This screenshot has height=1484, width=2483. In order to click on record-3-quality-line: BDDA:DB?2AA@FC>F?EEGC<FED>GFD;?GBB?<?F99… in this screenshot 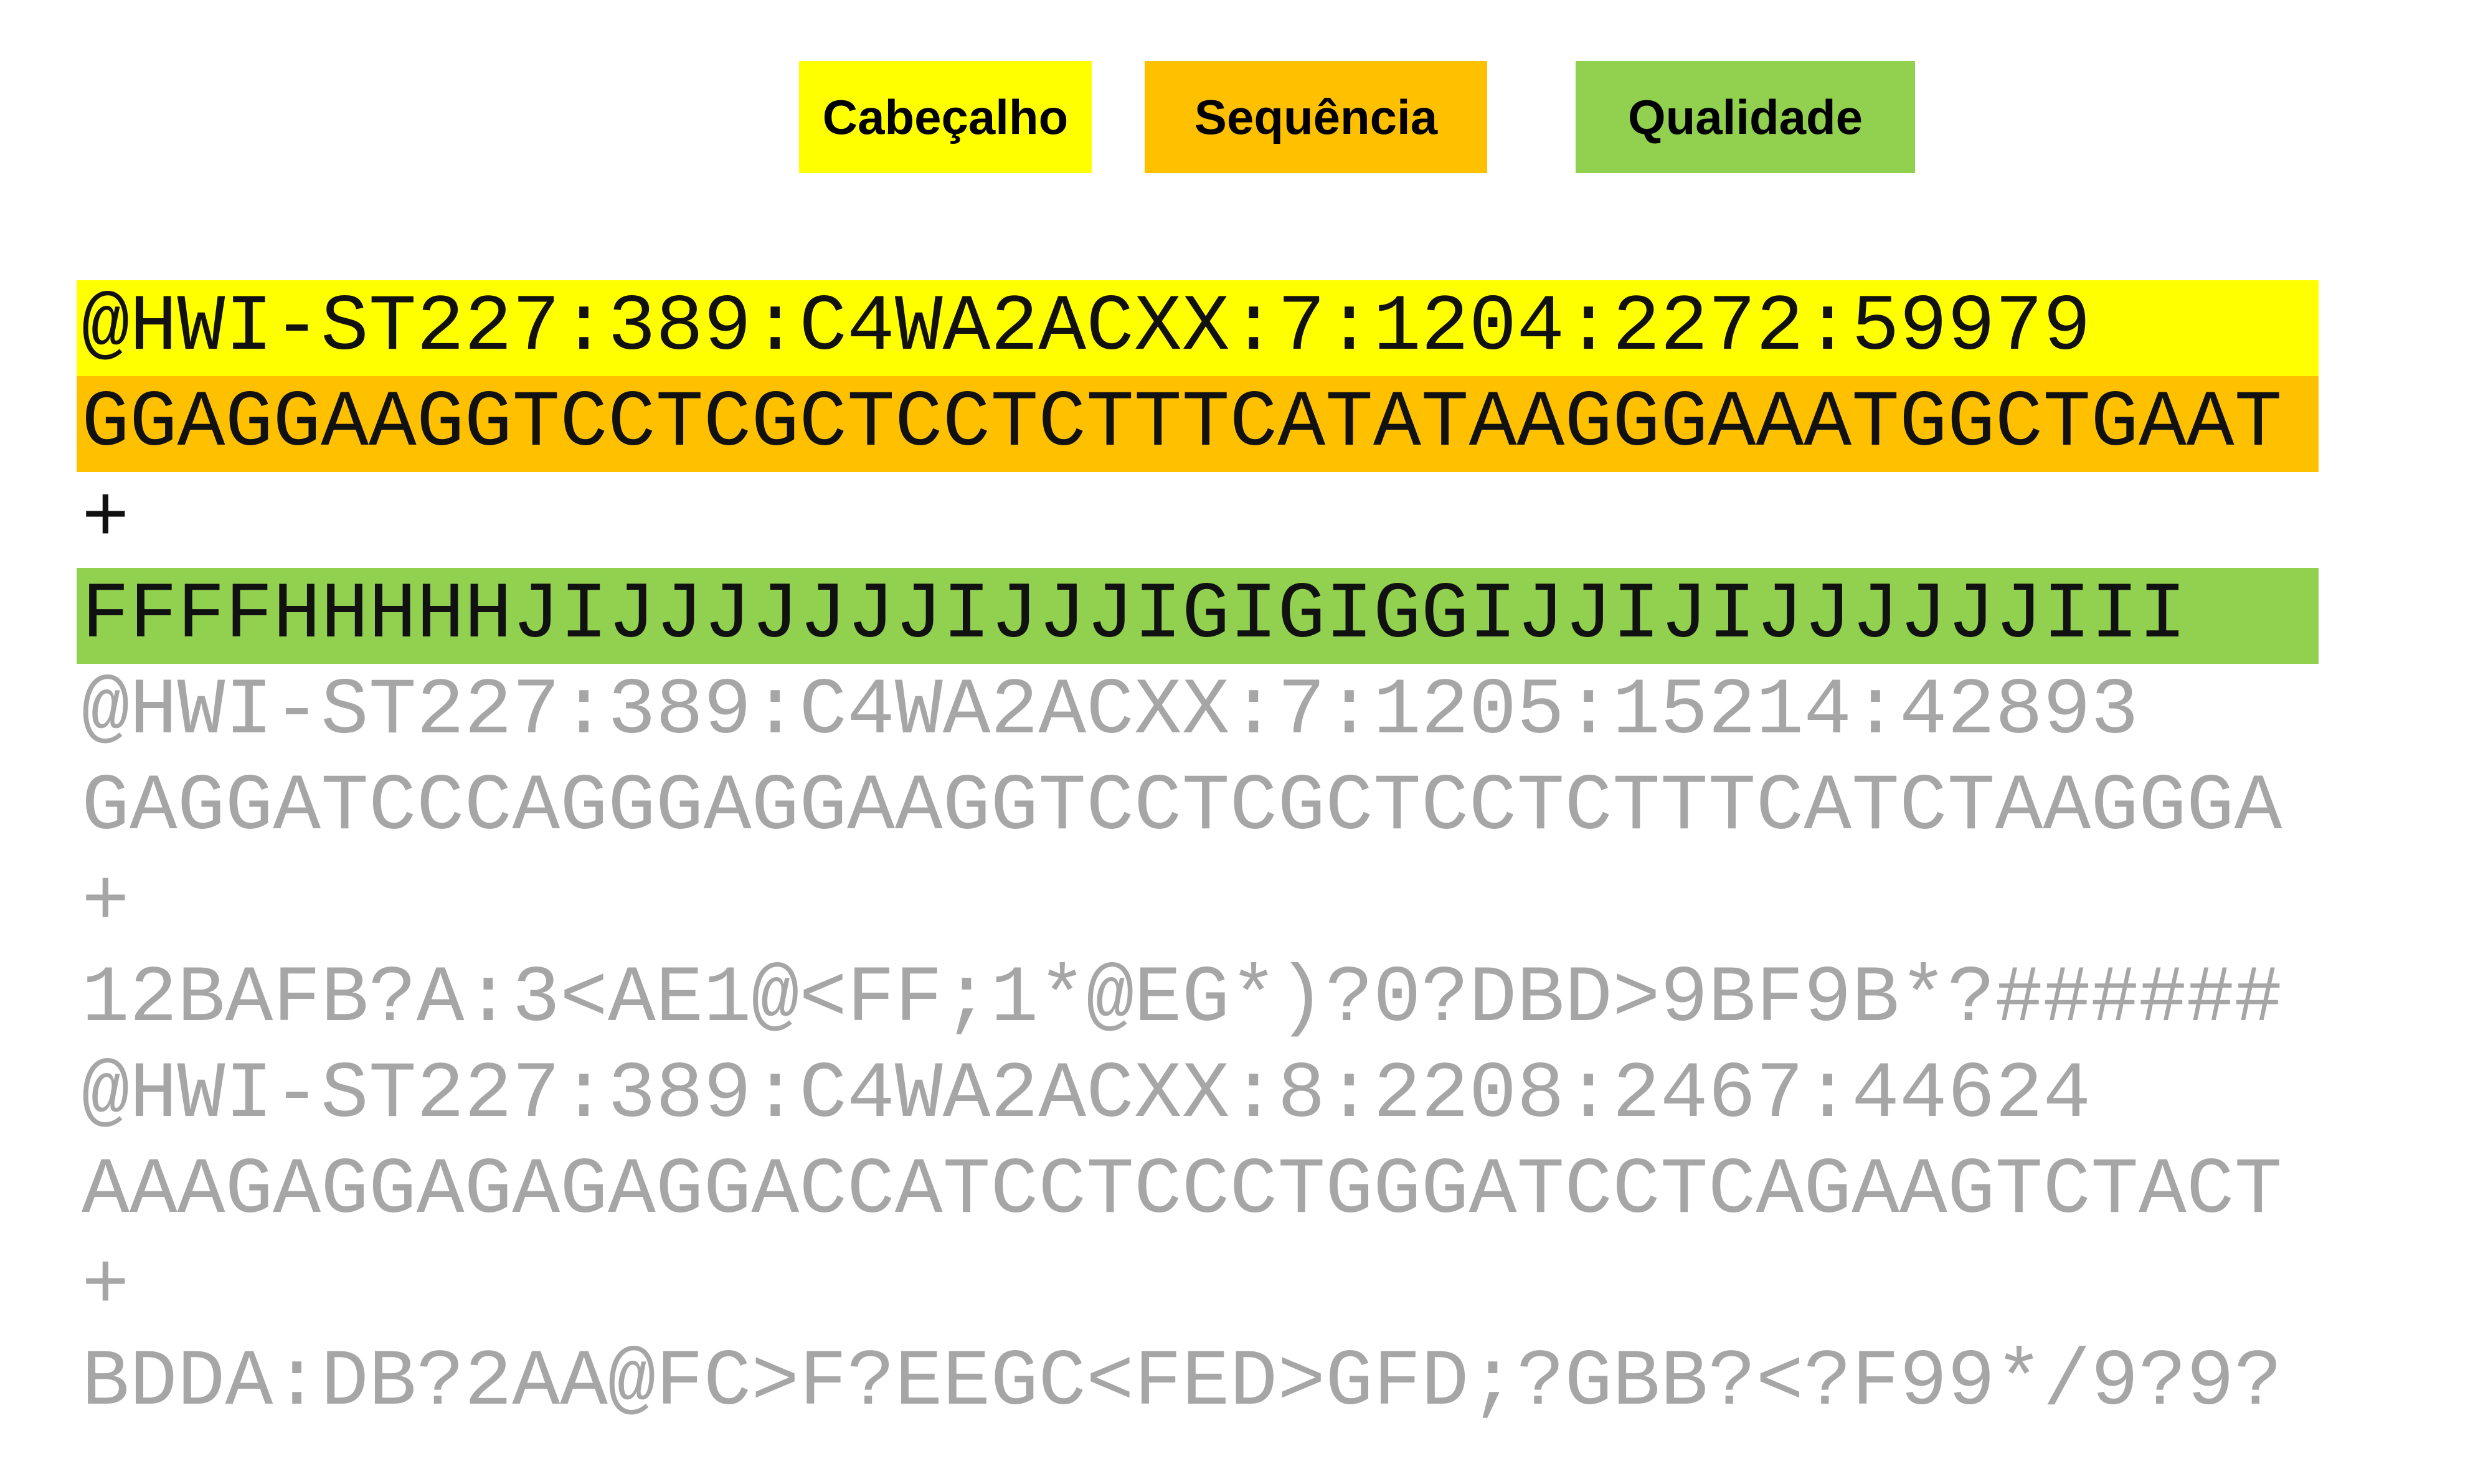, I will do `click(1182, 1383)`.